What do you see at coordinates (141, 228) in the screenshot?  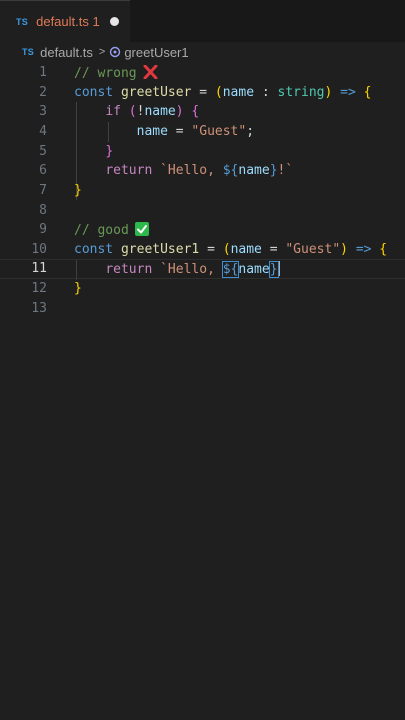 I see `check-mark-icon` at bounding box center [141, 228].